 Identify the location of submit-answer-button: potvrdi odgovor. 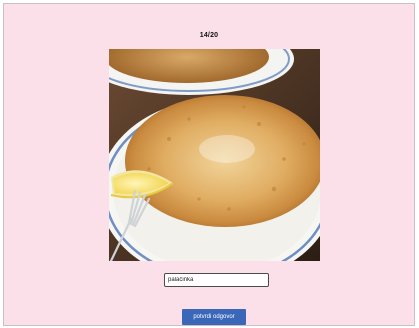
(214, 317).